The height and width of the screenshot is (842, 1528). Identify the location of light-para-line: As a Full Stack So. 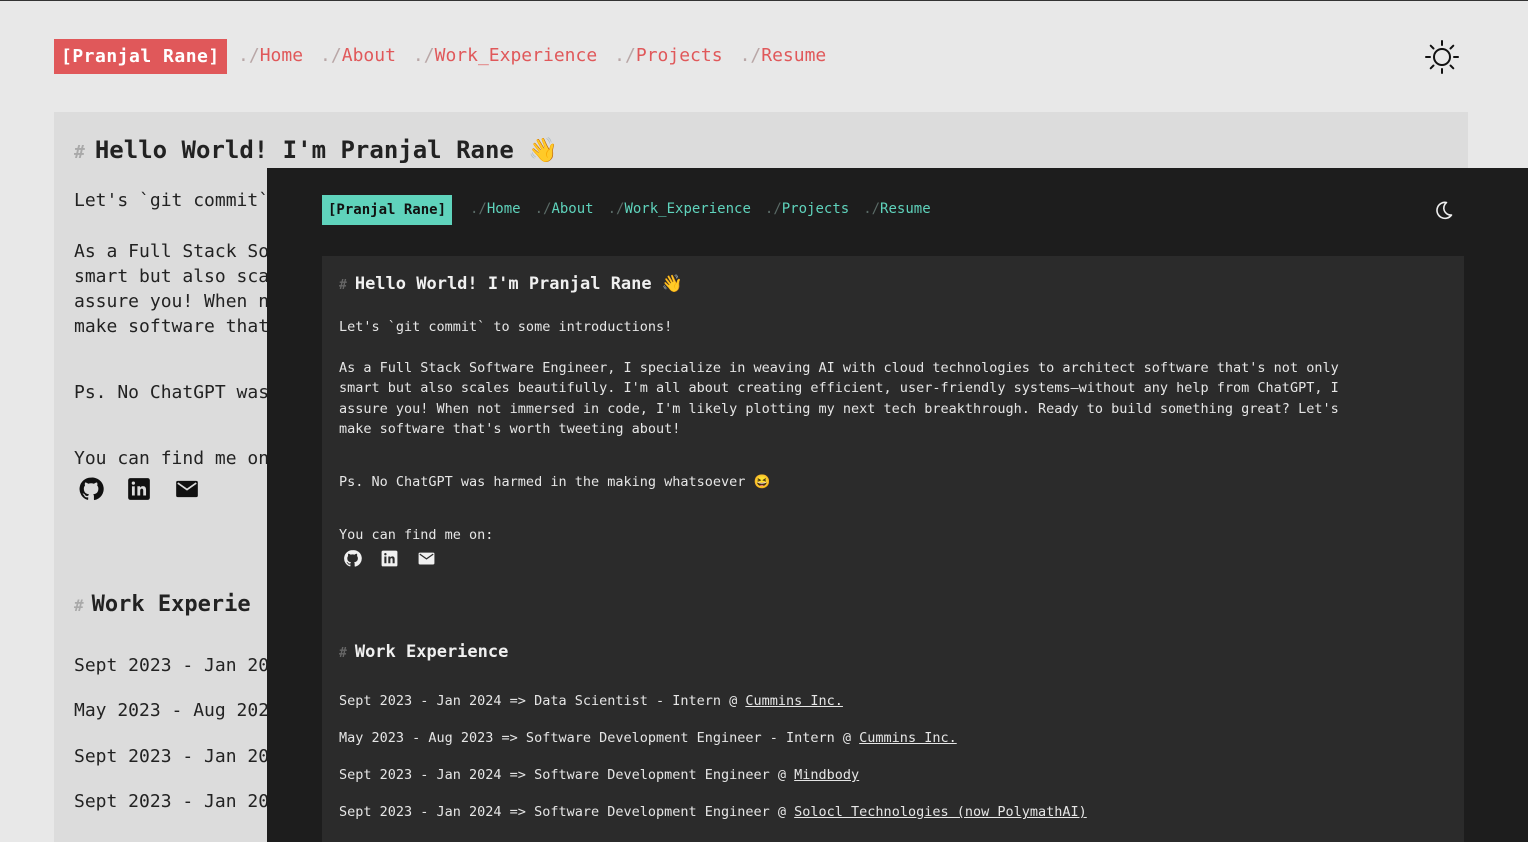
(172, 251).